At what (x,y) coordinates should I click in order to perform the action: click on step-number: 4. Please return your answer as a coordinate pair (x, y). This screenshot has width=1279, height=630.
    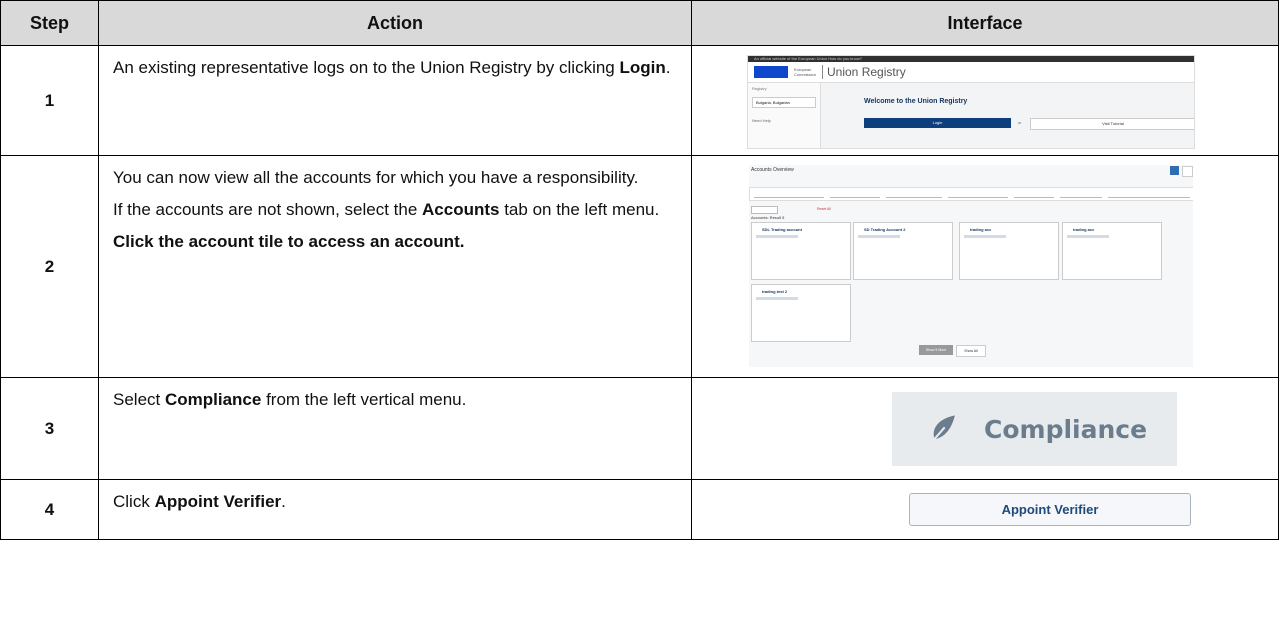
    Looking at the image, I should click on (49, 509).